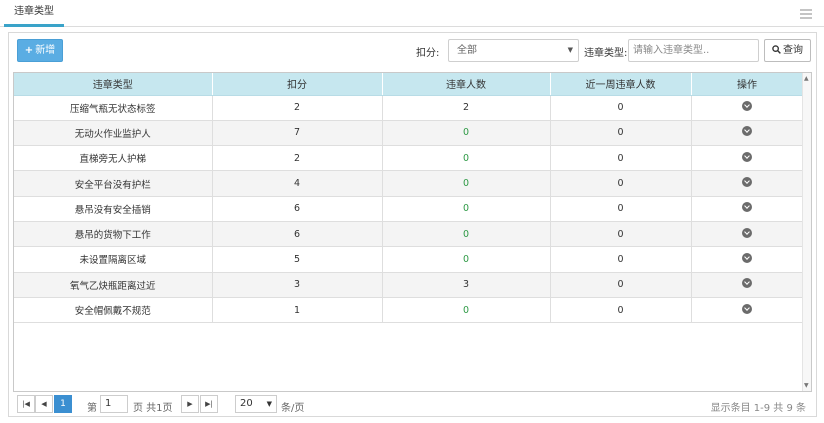  Describe the element at coordinates (606, 53) in the screenshot. I see `type-filter-label: 违章类型:` at that location.